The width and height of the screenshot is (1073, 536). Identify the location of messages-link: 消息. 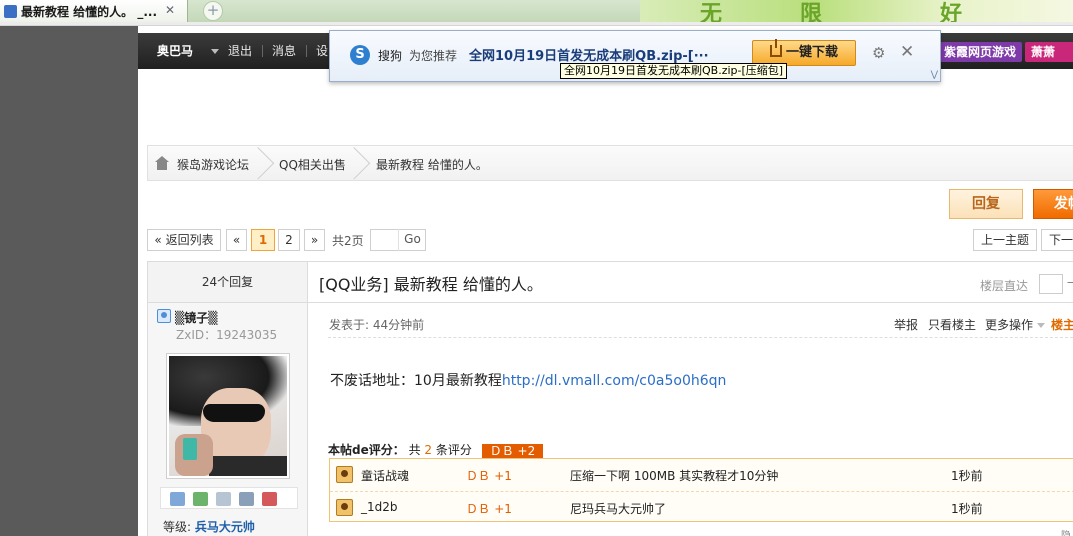
(284, 51).